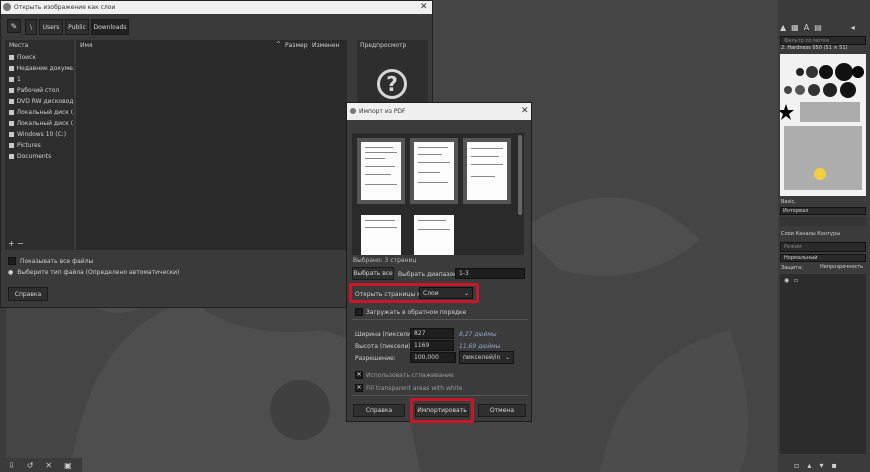 Image resolution: width=870 pixels, height=472 pixels. Describe the element at coordinates (823, 247) in the screenshot. I see `mode-select: Режим` at that location.